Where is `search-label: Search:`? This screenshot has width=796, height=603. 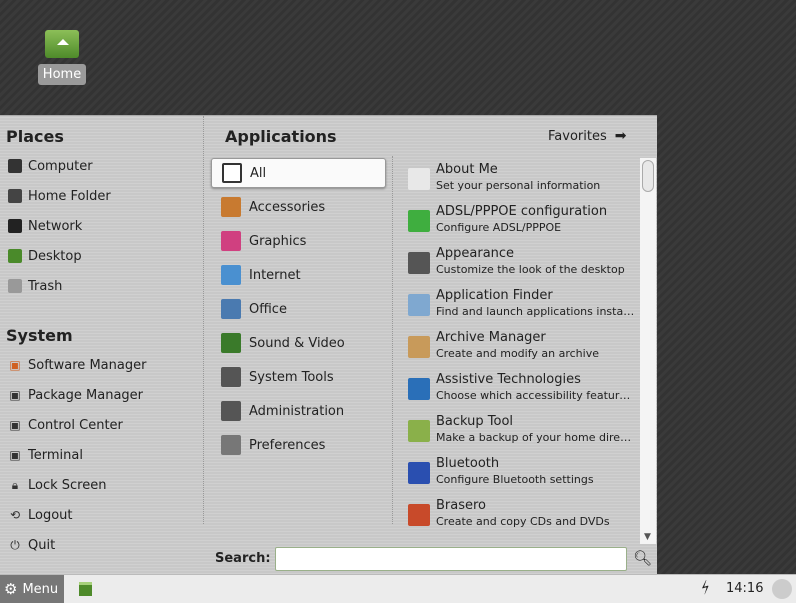 search-label: Search: is located at coordinates (243, 558).